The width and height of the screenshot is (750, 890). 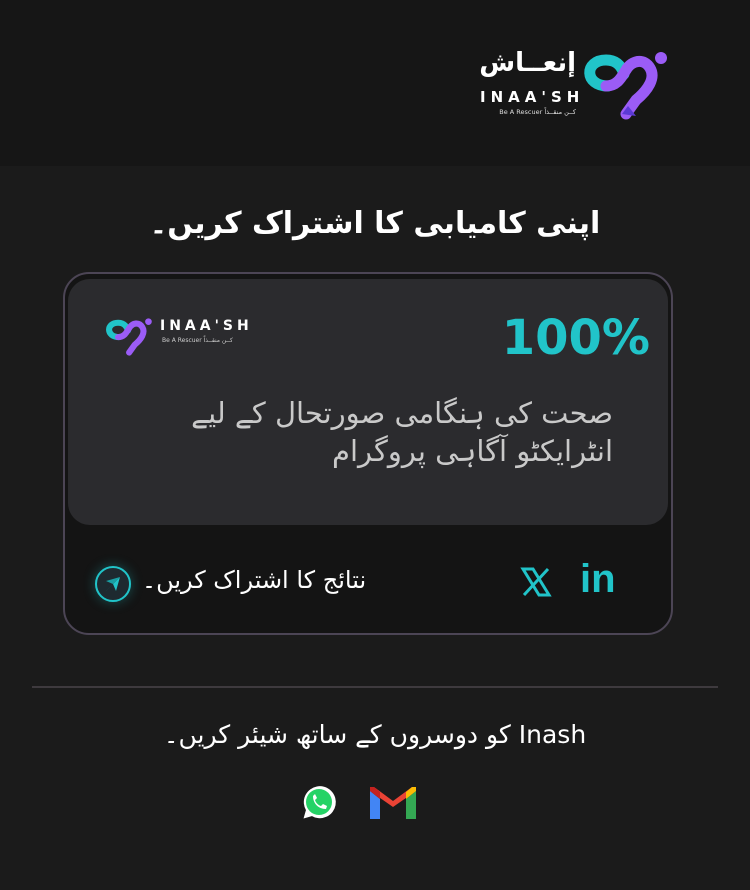 I want to click on share-app-text: Inash کو دوسروں کے ساتھ شیئر کریں۔, so click(x=375, y=734).